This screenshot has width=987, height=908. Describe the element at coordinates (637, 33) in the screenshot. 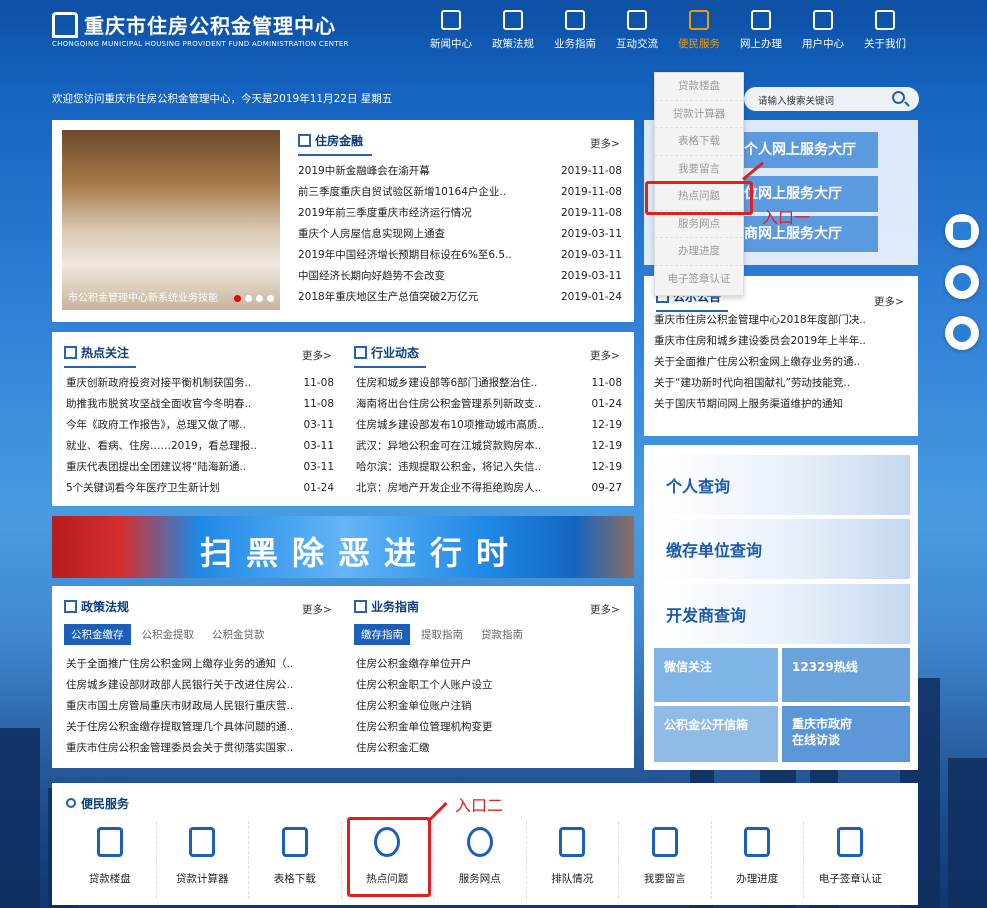

I see `nav-interaction: 互动交流` at that location.